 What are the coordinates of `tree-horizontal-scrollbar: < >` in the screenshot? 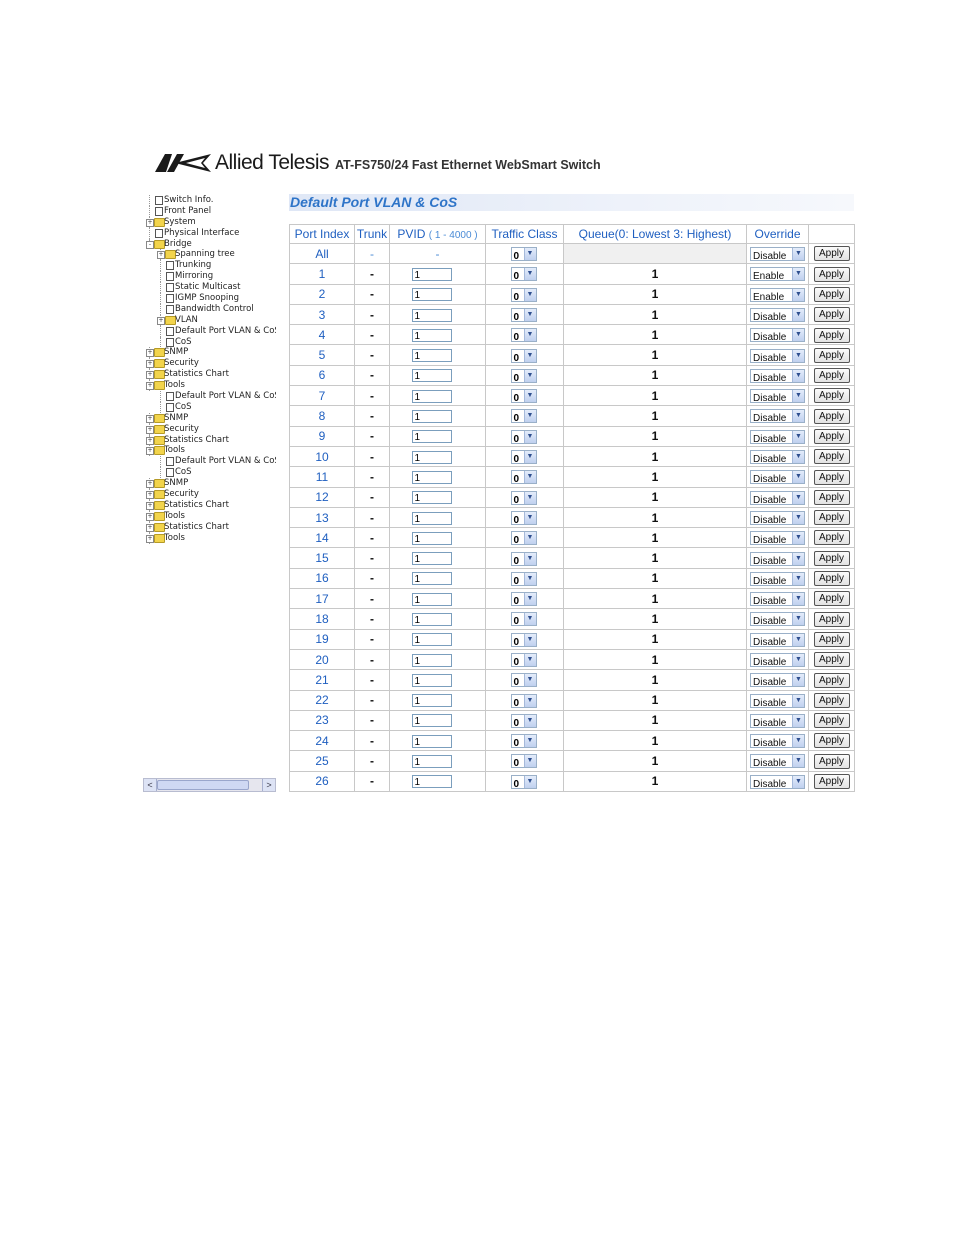 It's located at (209, 785).